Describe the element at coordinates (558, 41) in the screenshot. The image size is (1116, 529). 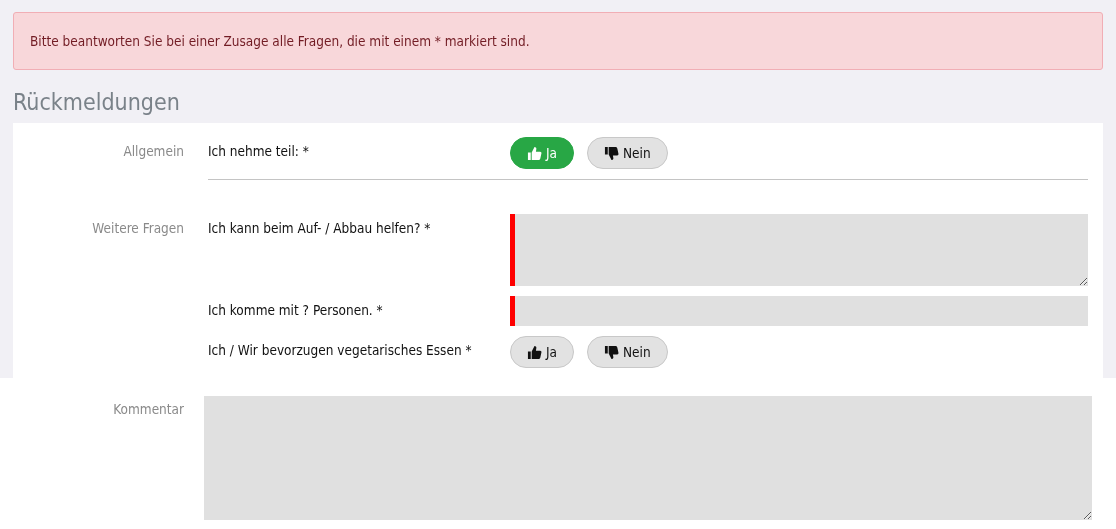
I see `alert-message: Bitte beantworten Sie bei einer Zusage alle Fragen, die mit einem * markiert sind.` at that location.